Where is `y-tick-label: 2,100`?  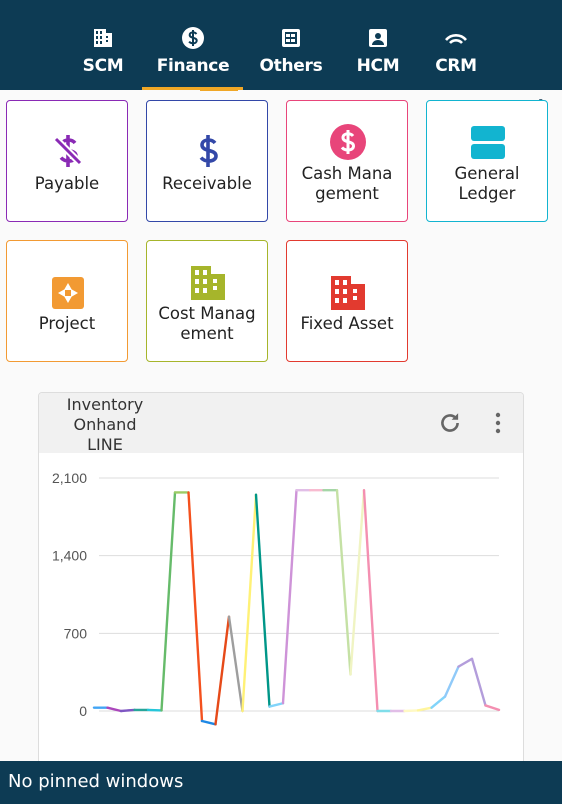 y-tick-label: 2,100 is located at coordinates (69, 478).